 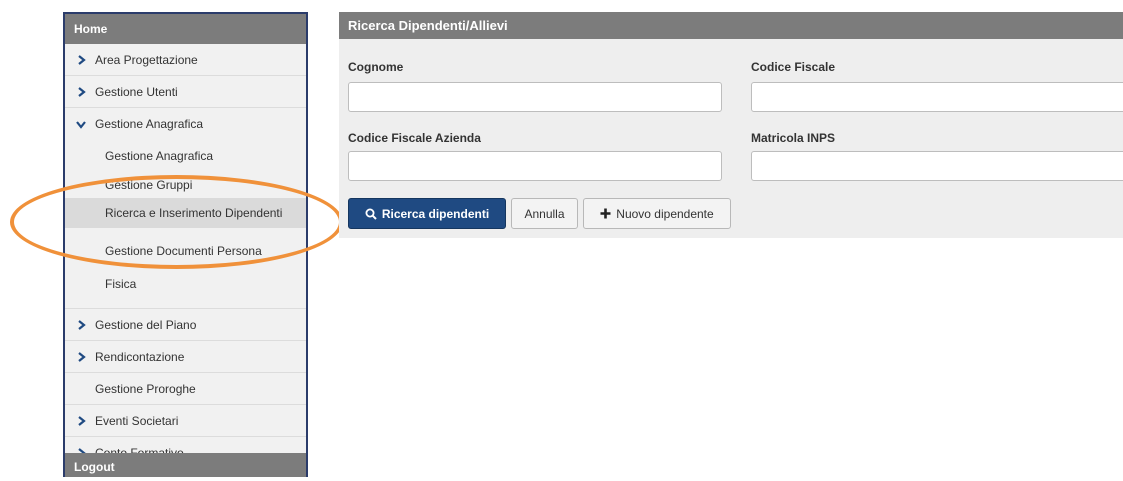 What do you see at coordinates (535, 166) in the screenshot?
I see `codice-fiscale-azienda-input` at bounding box center [535, 166].